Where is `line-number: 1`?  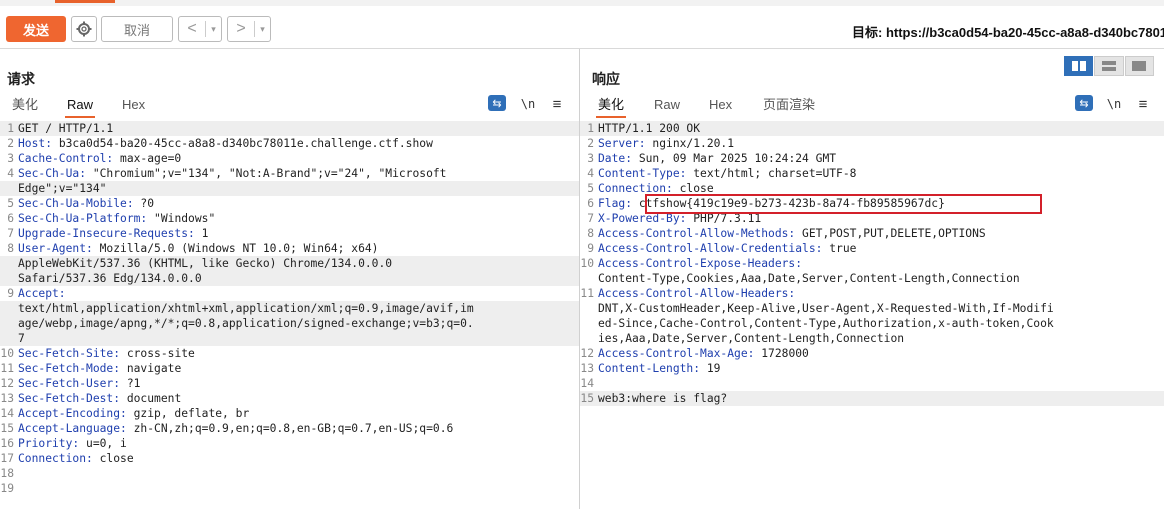 line-number: 1 is located at coordinates (10, 128).